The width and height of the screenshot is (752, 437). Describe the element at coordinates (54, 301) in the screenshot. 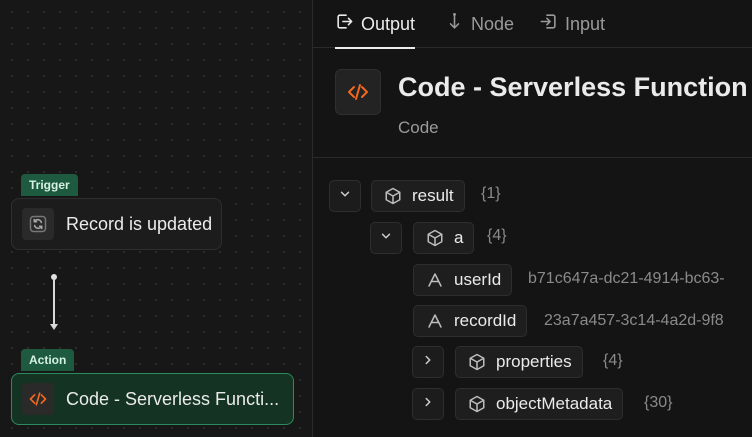

I see `edge-line` at that location.